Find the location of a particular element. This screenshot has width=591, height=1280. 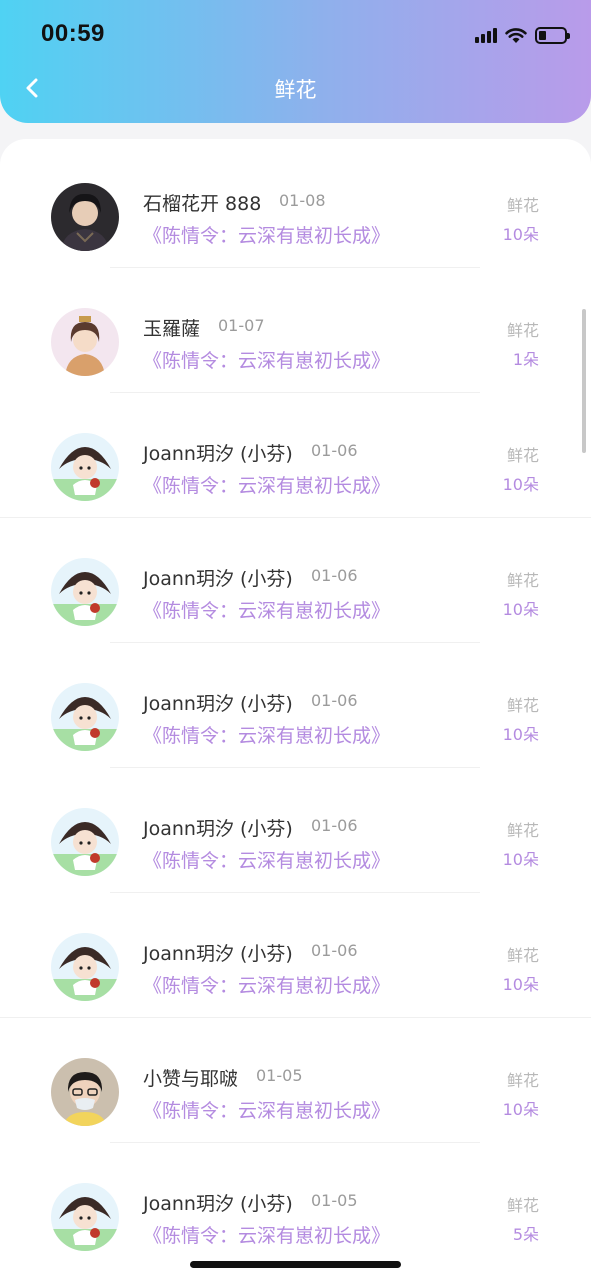

signal-icon is located at coordinates (486, 35).